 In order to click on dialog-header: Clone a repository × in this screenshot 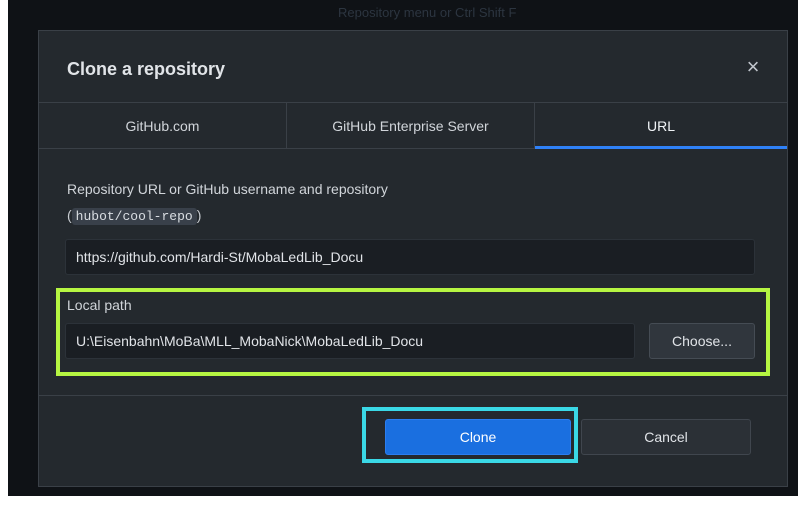, I will do `click(413, 67)`.